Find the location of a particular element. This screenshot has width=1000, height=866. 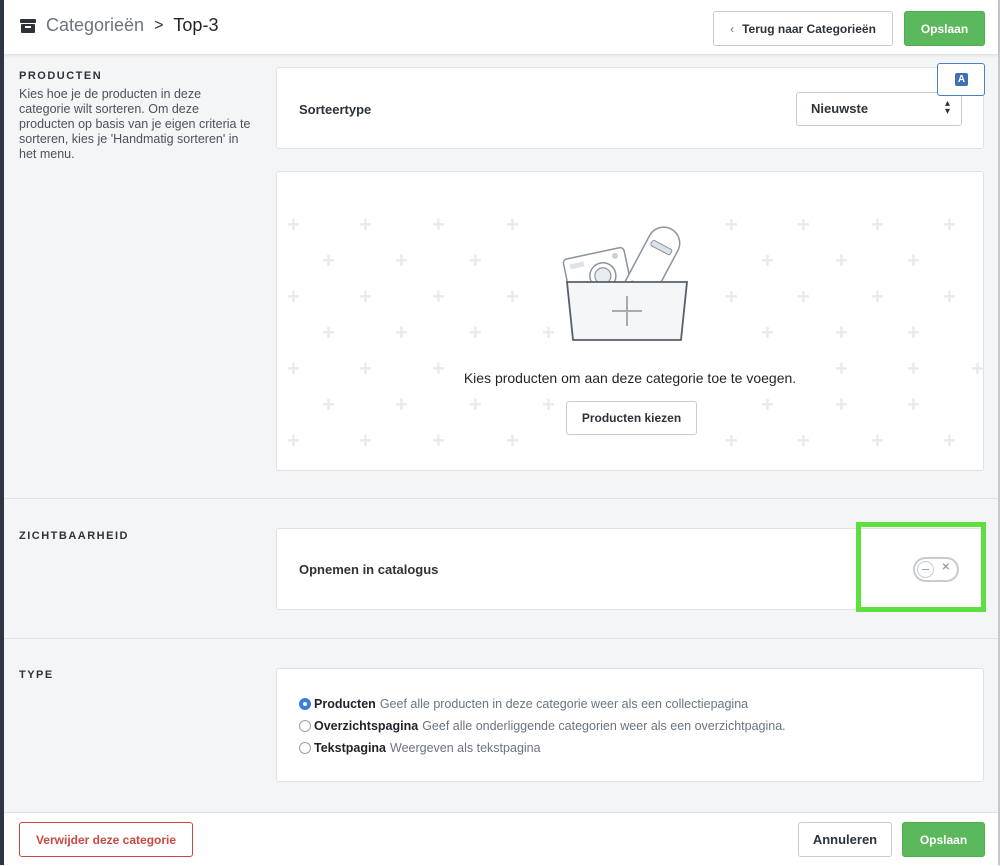

translate-icon: A is located at coordinates (961, 79).